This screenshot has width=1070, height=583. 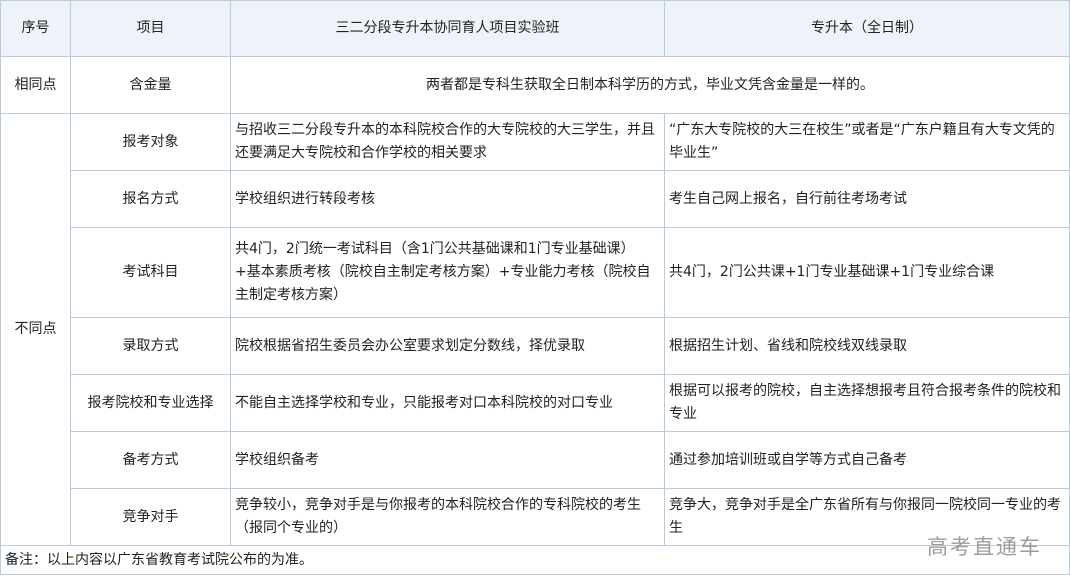 What do you see at coordinates (150, 460) in the screenshot?
I see `row-item: 备考方式` at bounding box center [150, 460].